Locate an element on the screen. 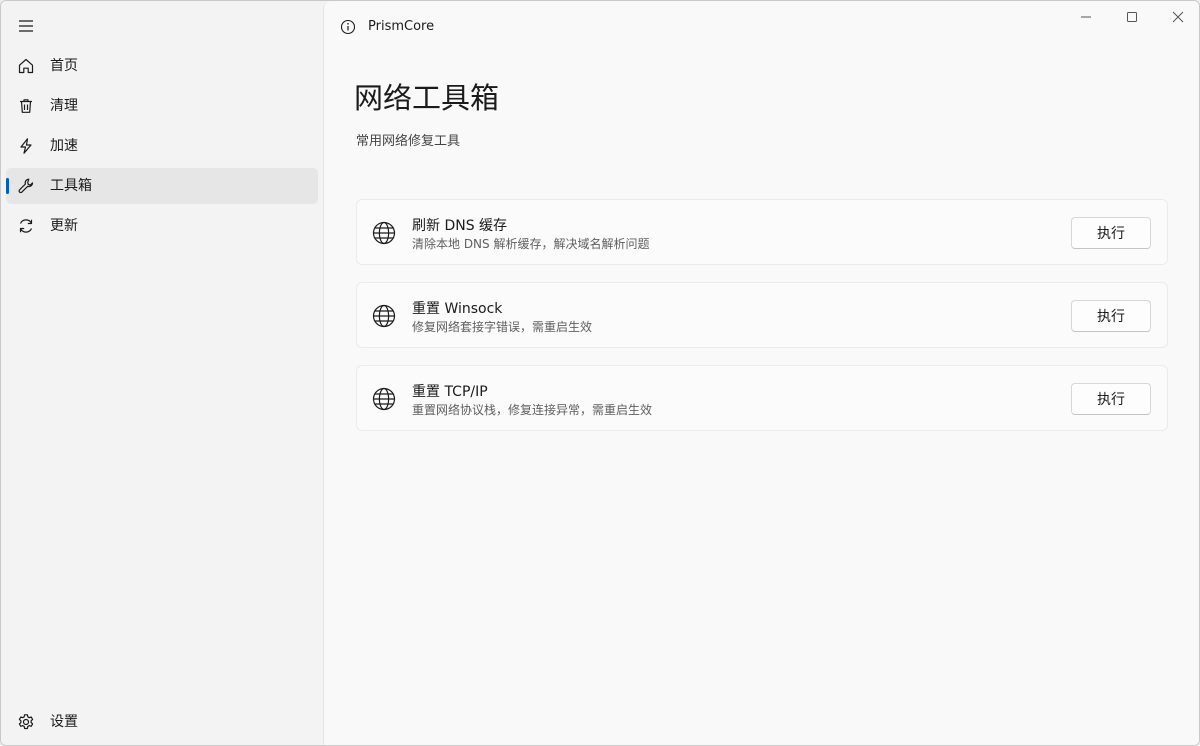  lightning-icon is located at coordinates (26, 146).